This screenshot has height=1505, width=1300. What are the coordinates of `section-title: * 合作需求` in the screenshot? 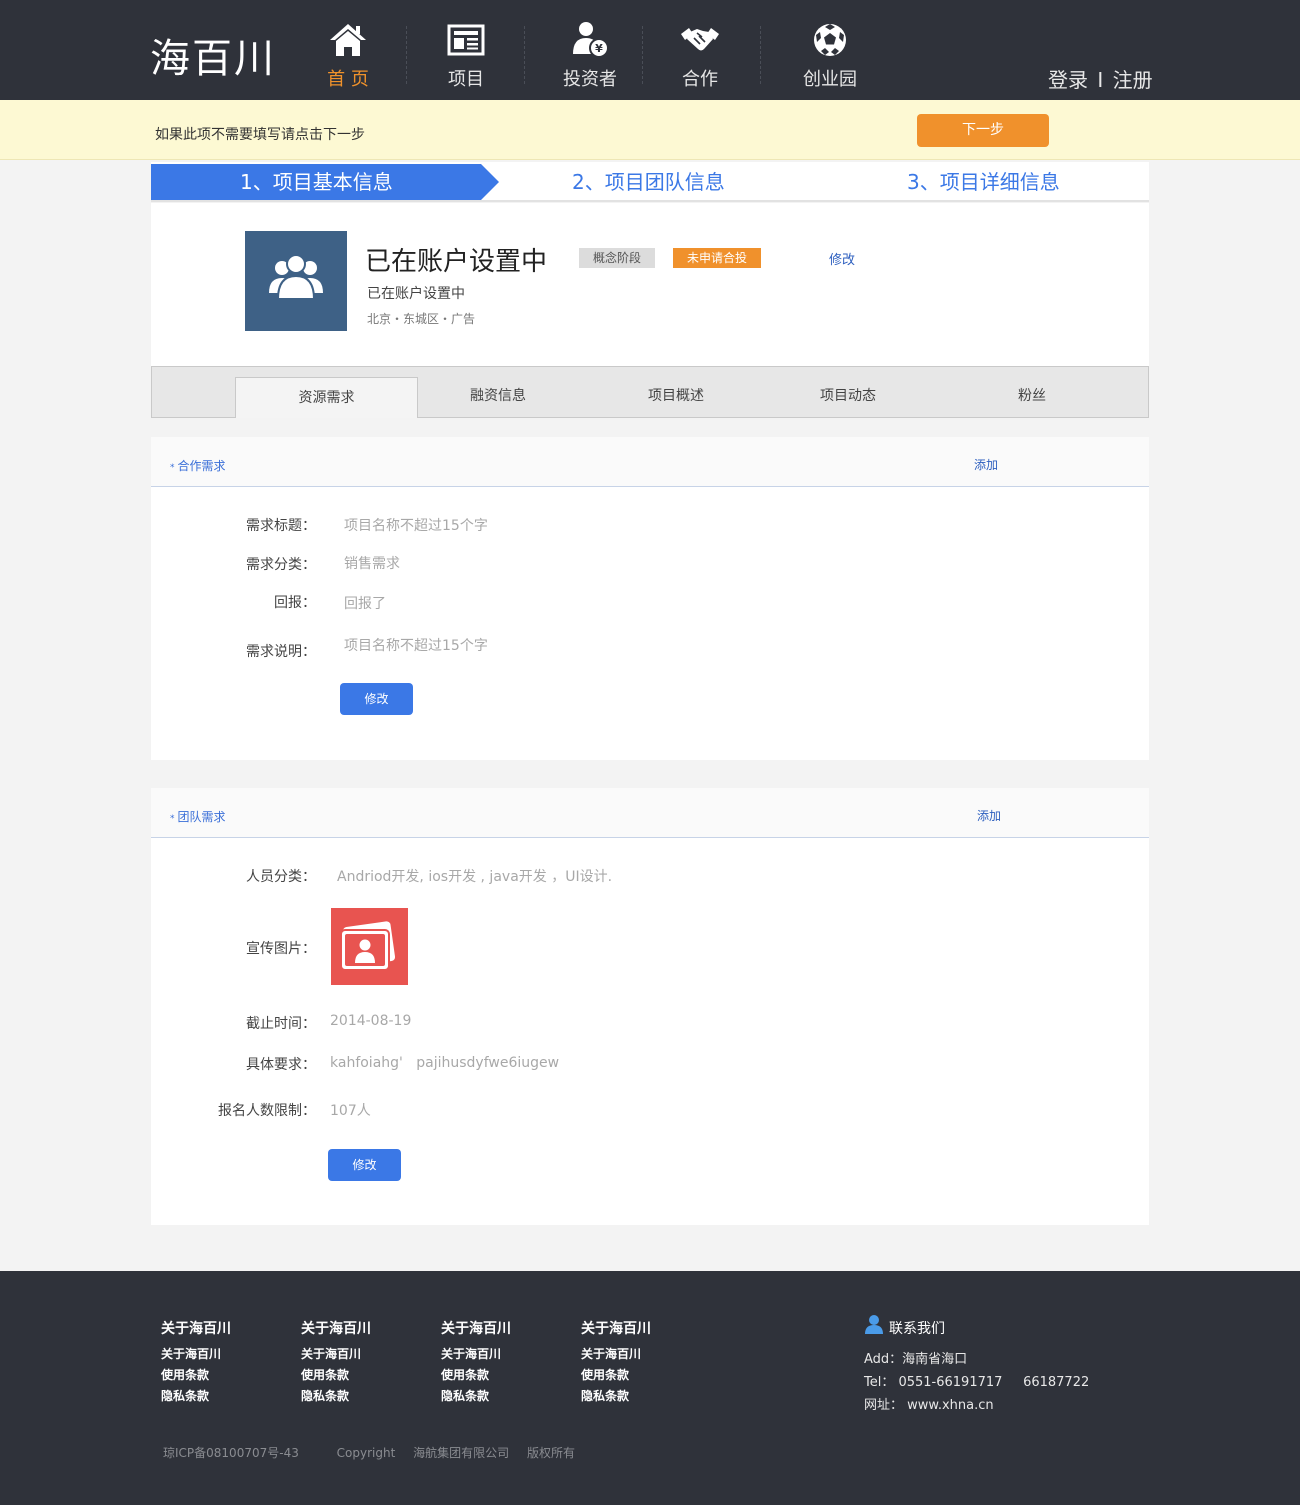 It's located at (198, 465).